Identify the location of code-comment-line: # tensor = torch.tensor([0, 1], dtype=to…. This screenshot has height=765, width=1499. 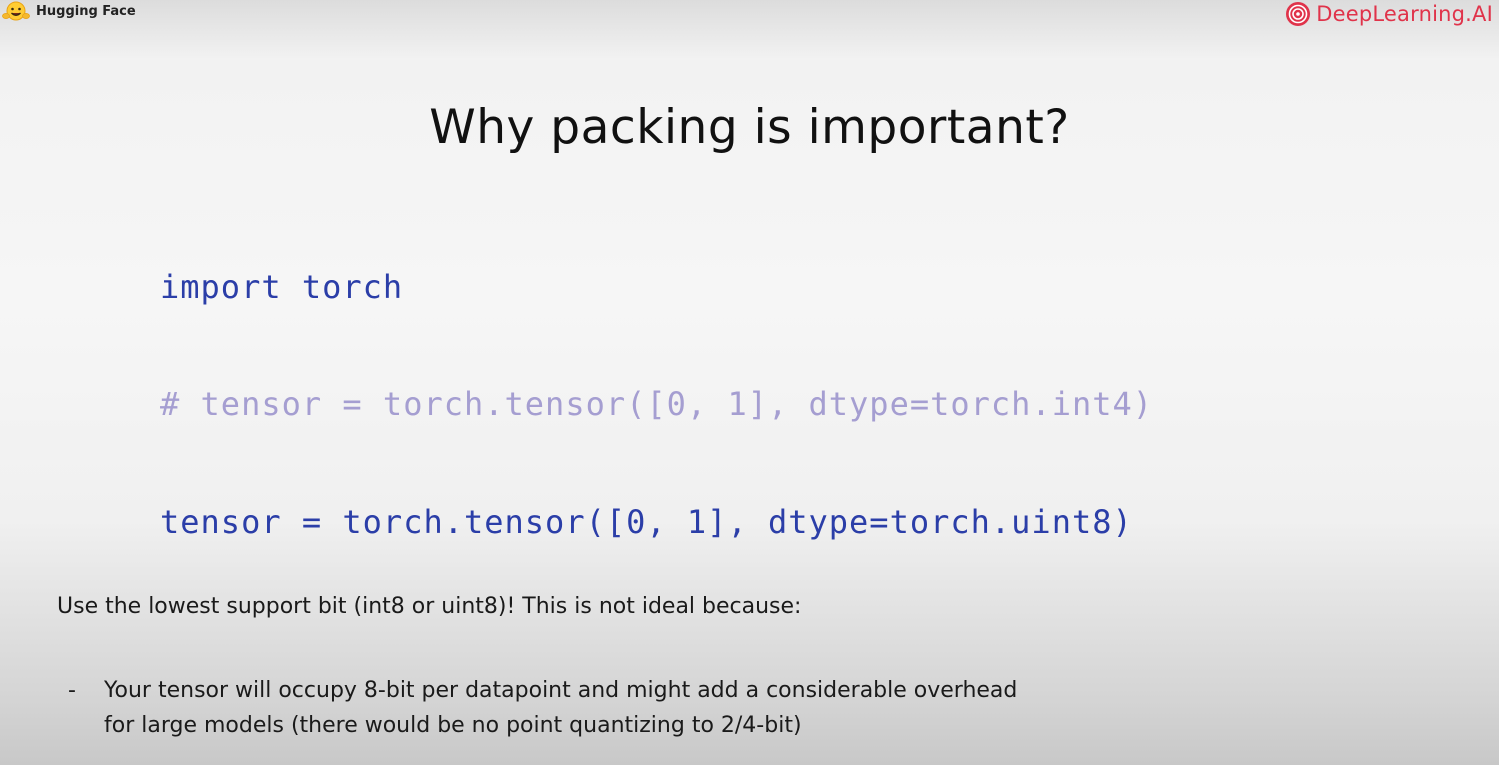
(657, 404).